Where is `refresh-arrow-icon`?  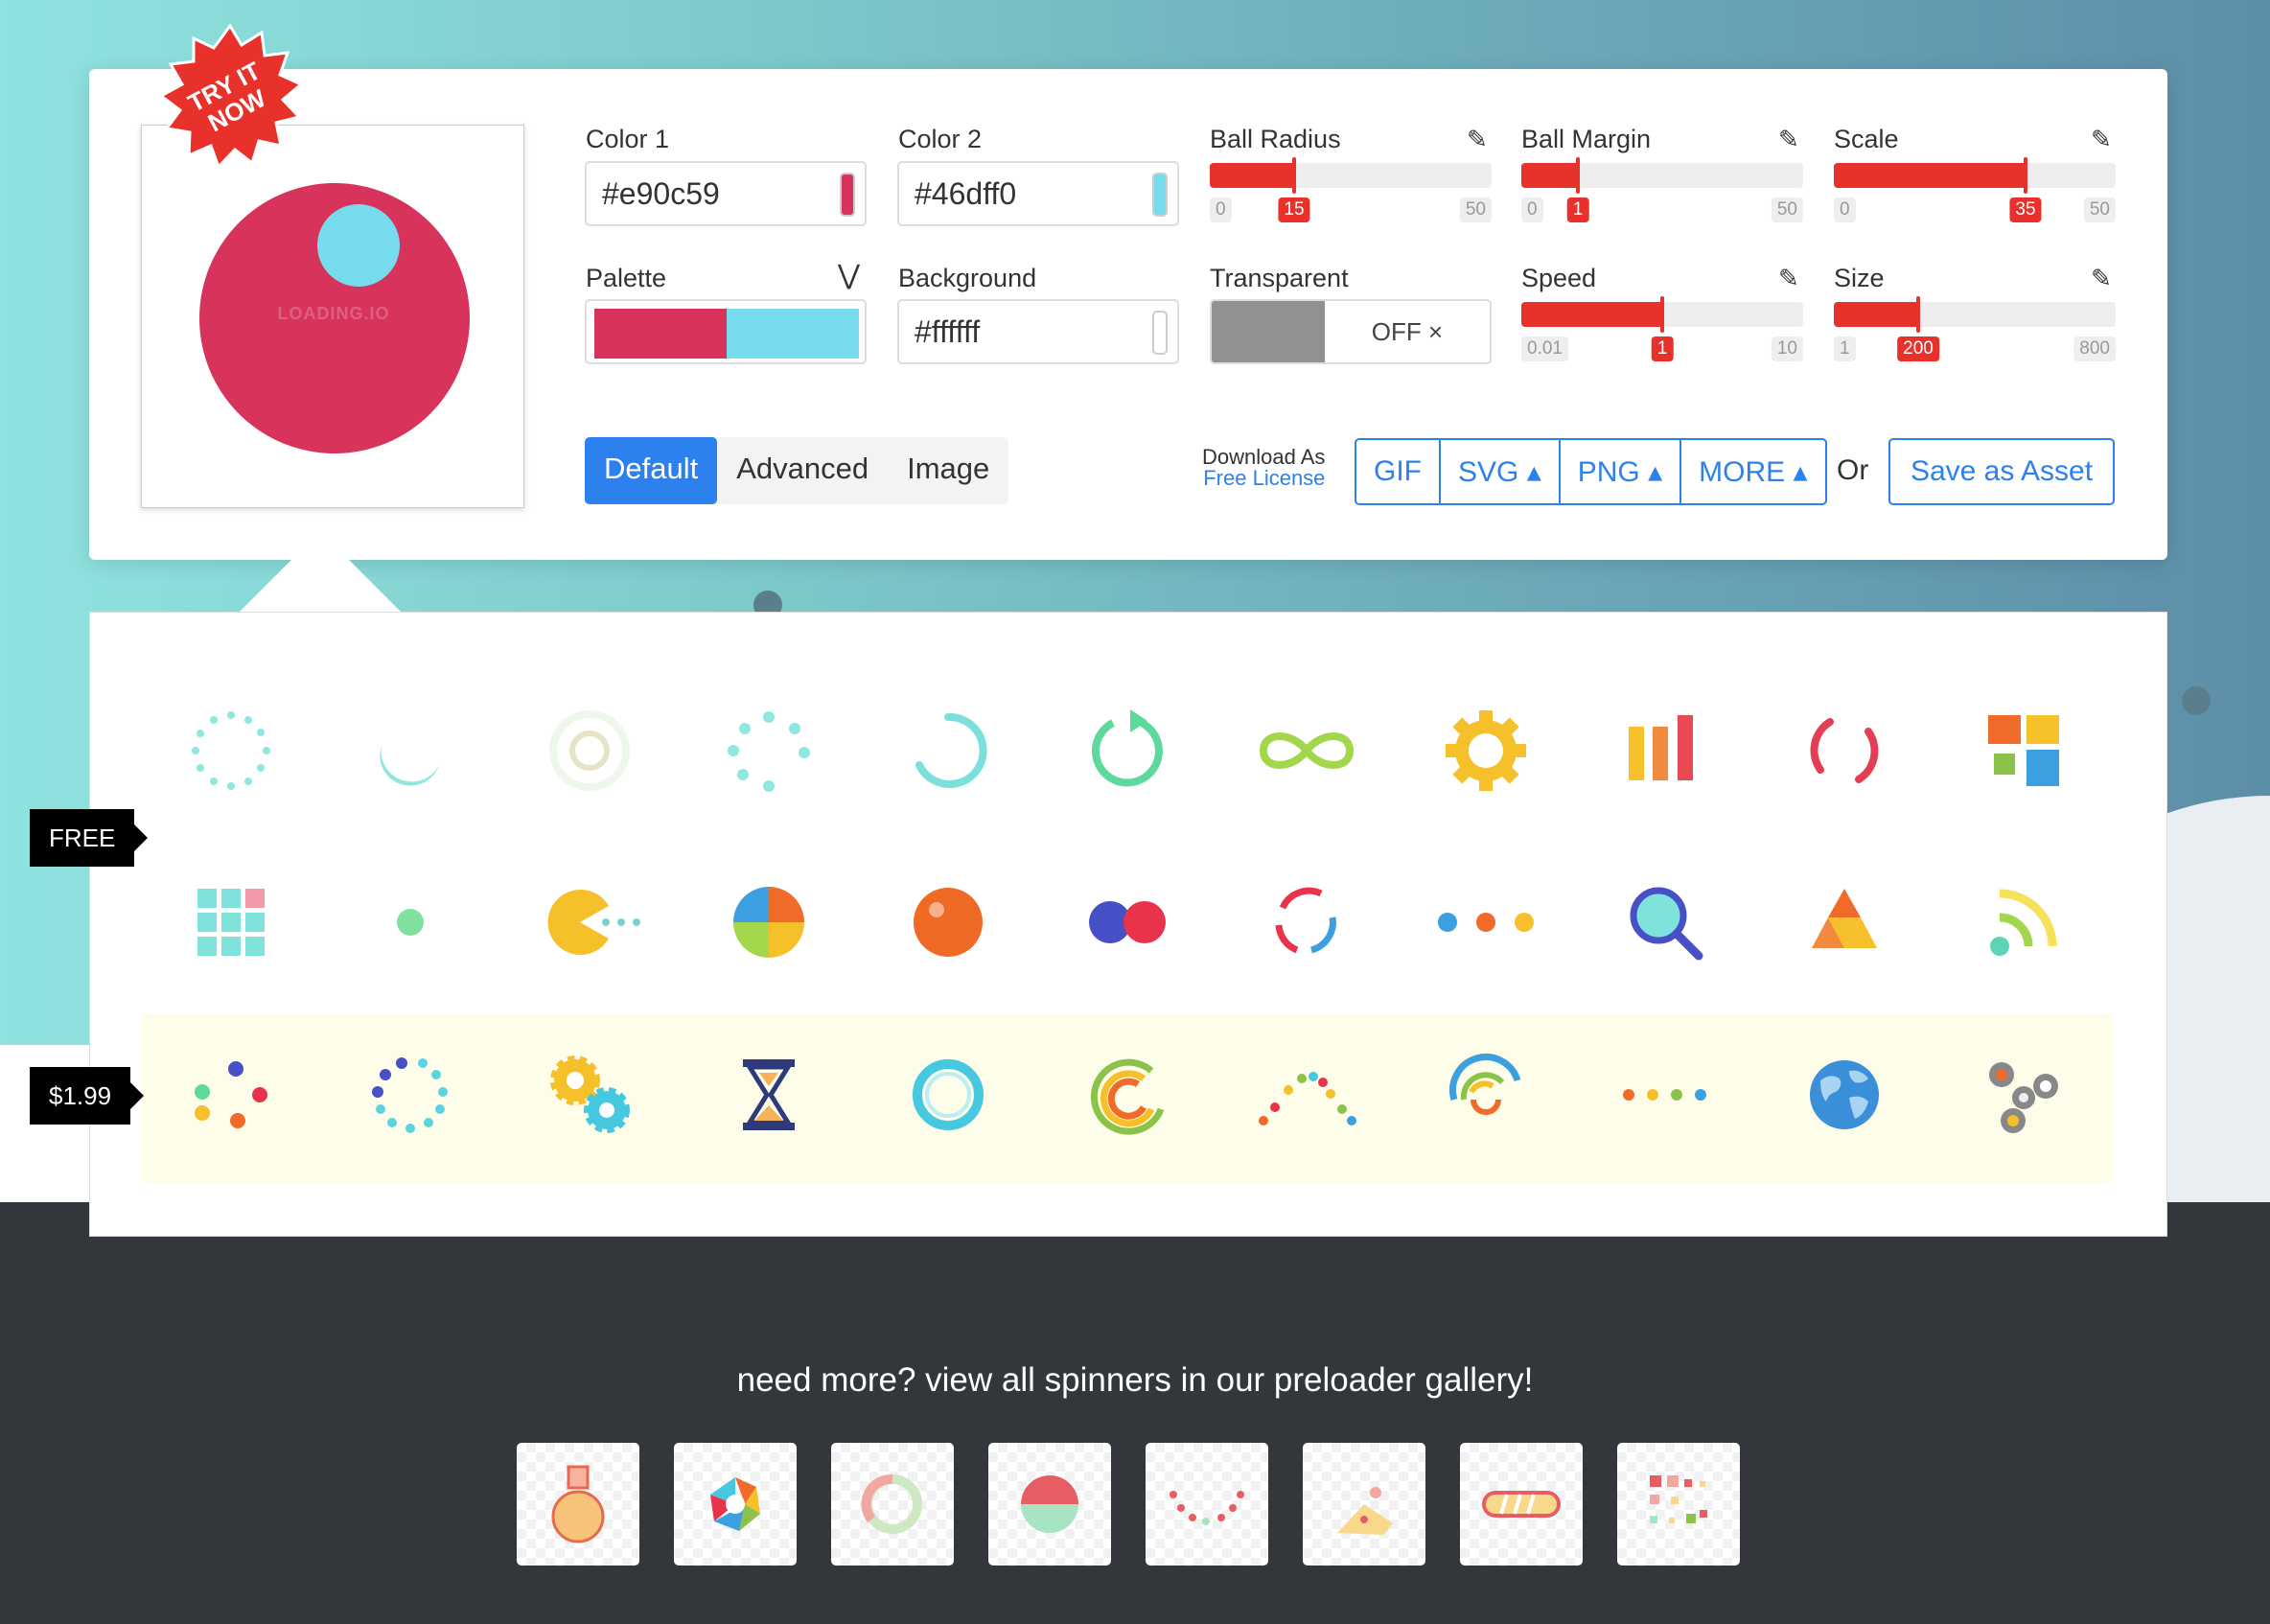 refresh-arrow-icon is located at coordinates (1128, 751).